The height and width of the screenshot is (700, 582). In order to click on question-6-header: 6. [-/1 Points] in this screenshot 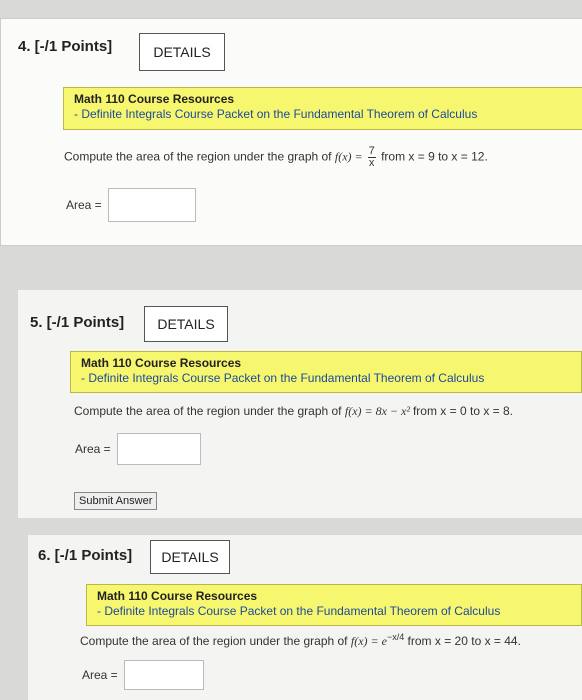, I will do `click(85, 556)`.